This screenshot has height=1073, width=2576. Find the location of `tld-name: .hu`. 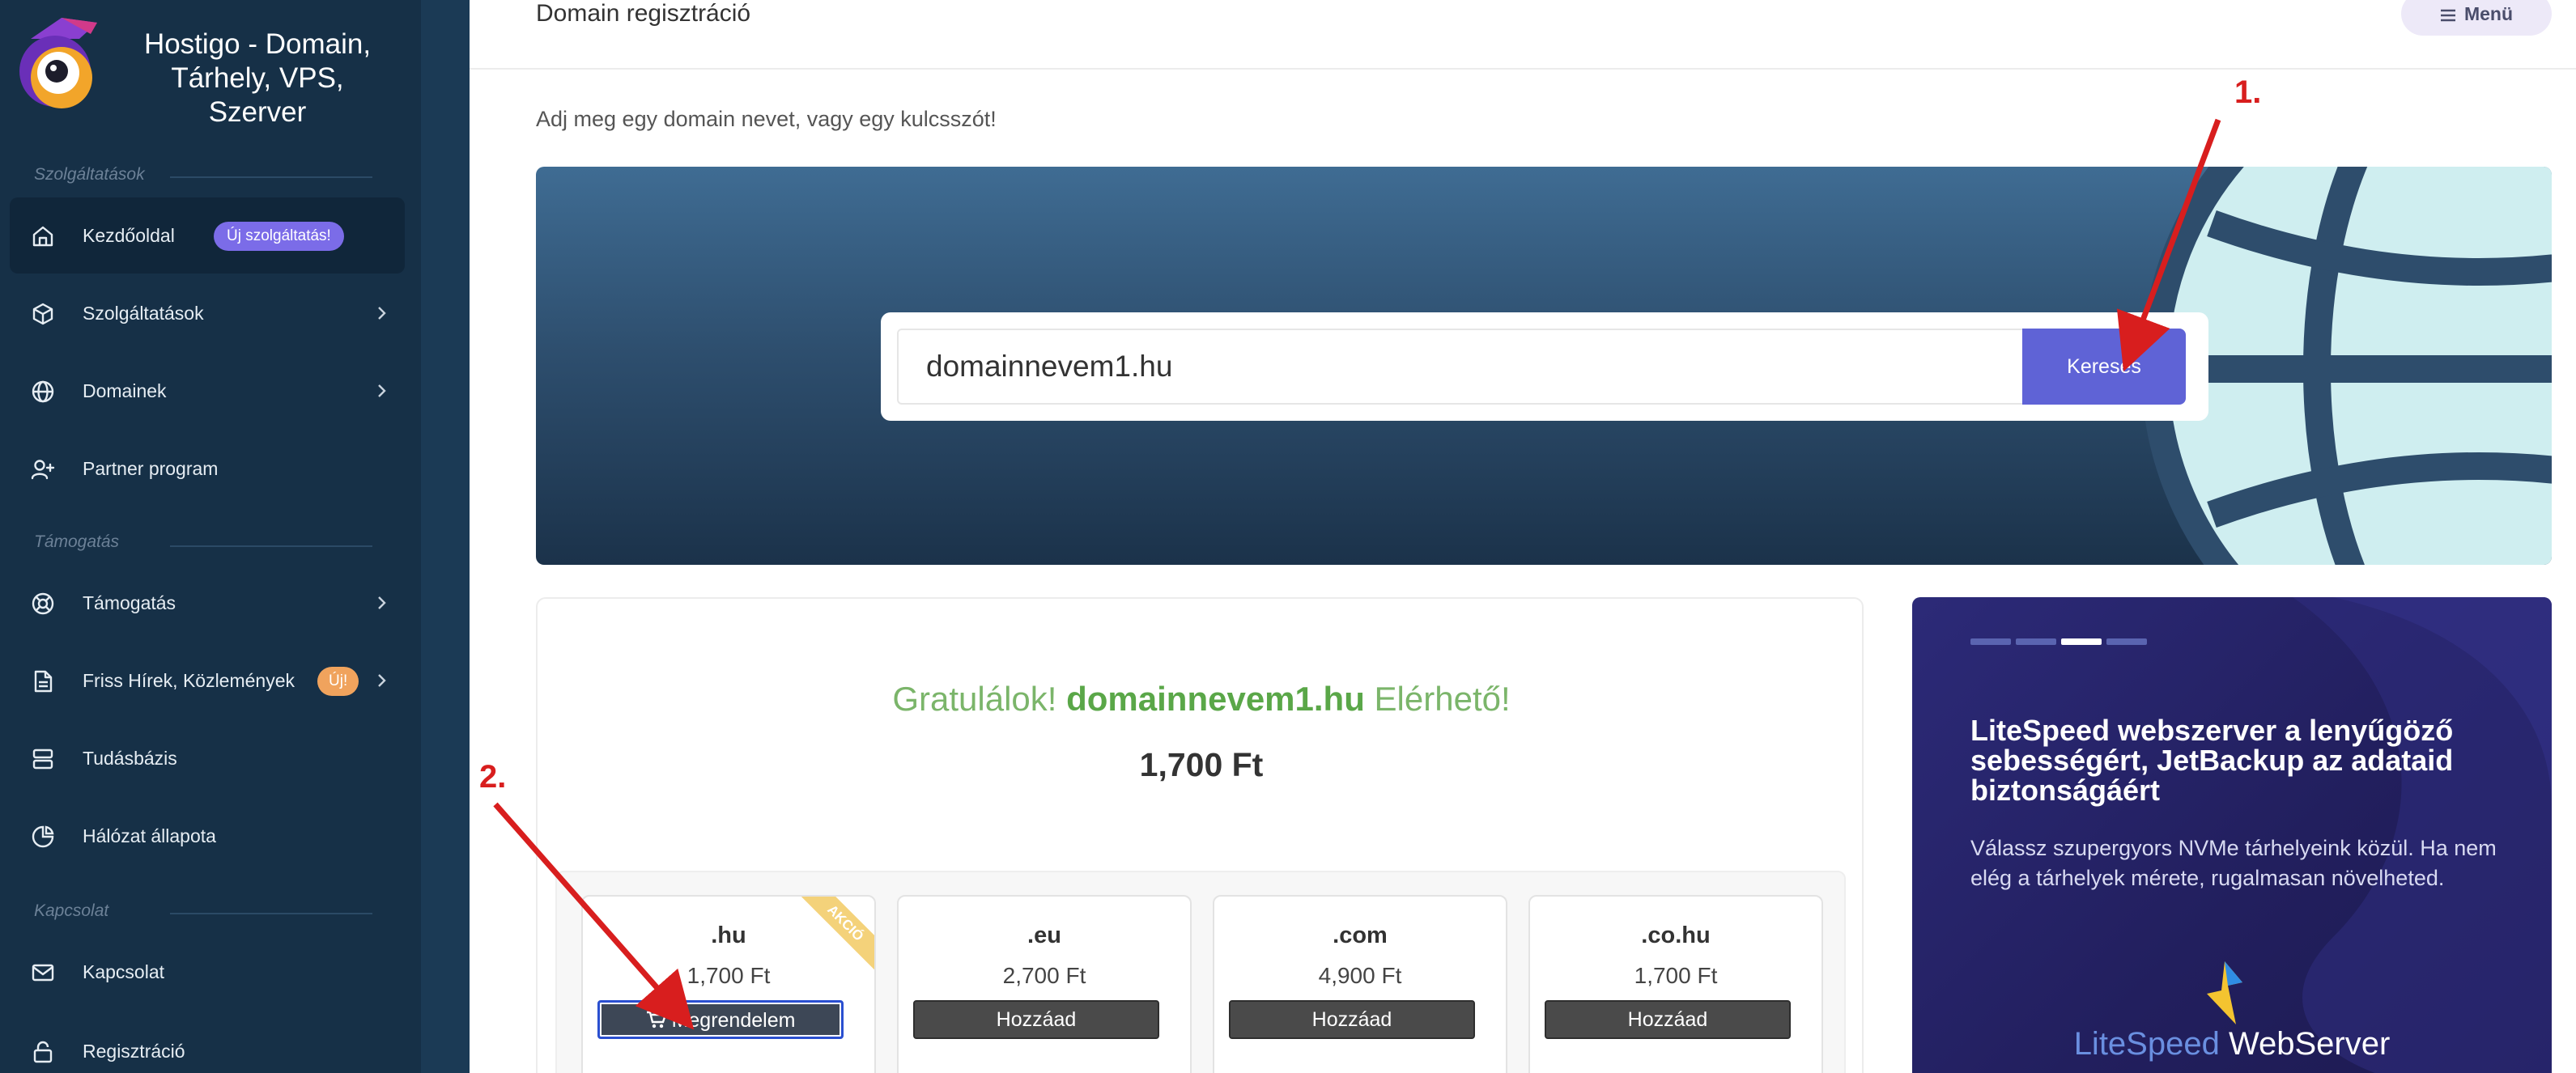

tld-name: .hu is located at coordinates (729, 935).